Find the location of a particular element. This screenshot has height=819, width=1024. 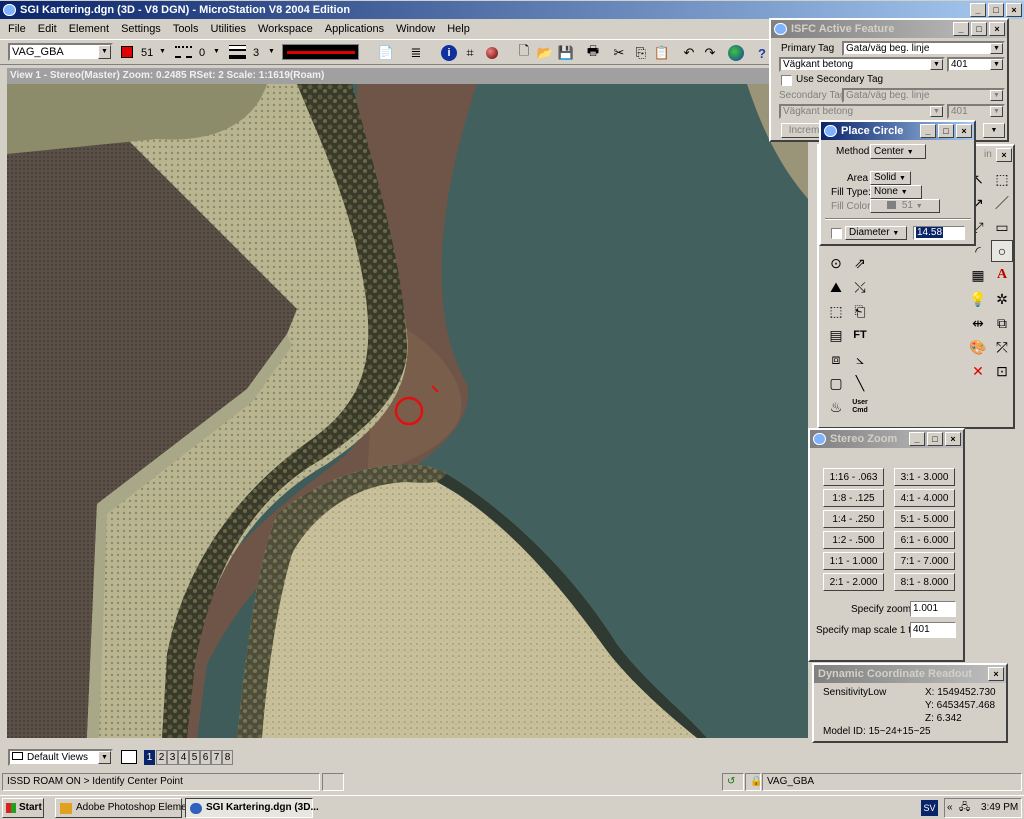

view-group-select: Default Views ▼ is located at coordinates (60, 757).